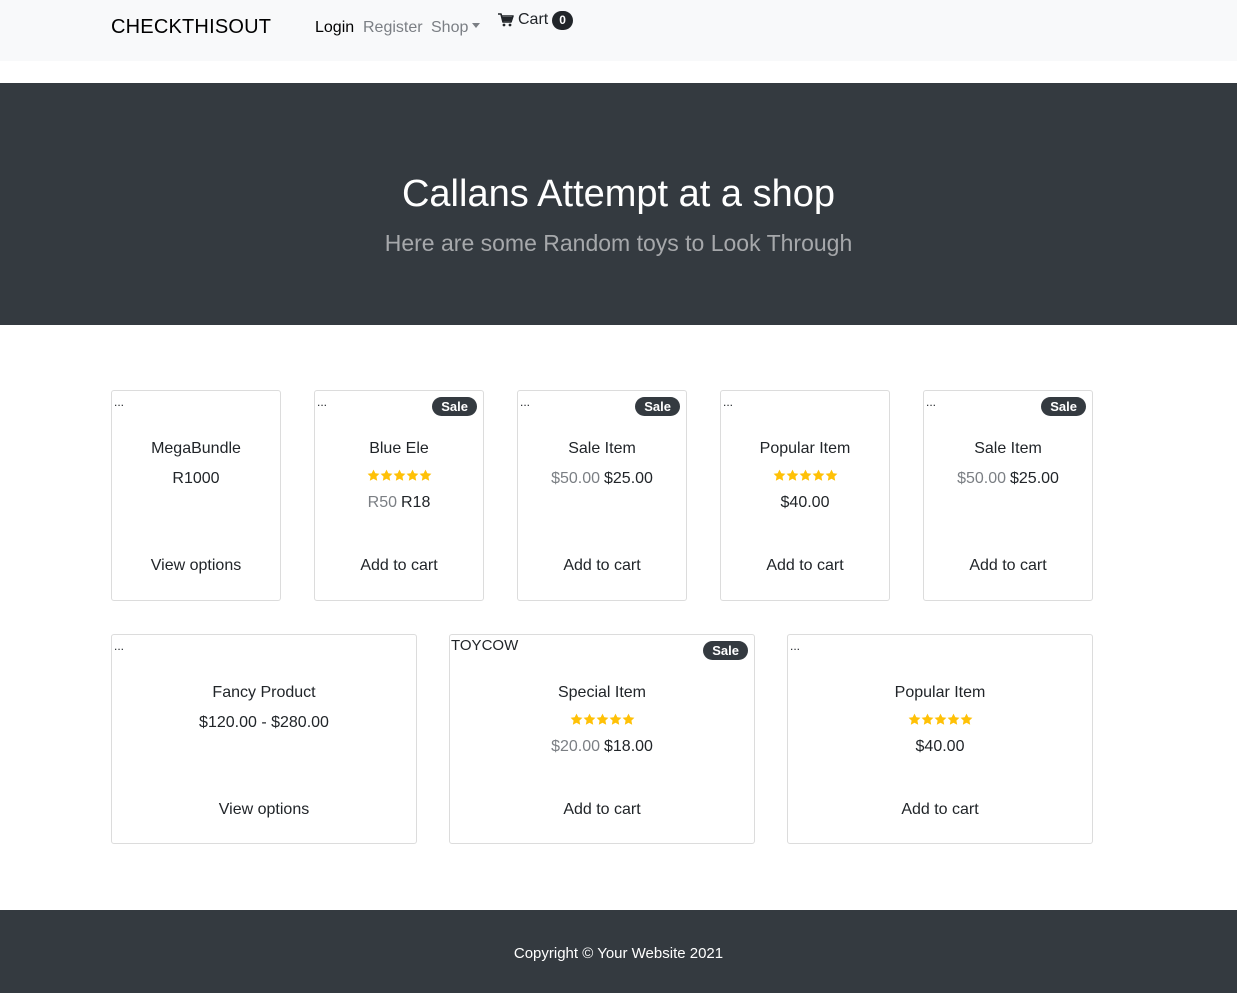 This screenshot has height=993, width=1237. I want to click on old-price: $20.00, so click(575, 746).